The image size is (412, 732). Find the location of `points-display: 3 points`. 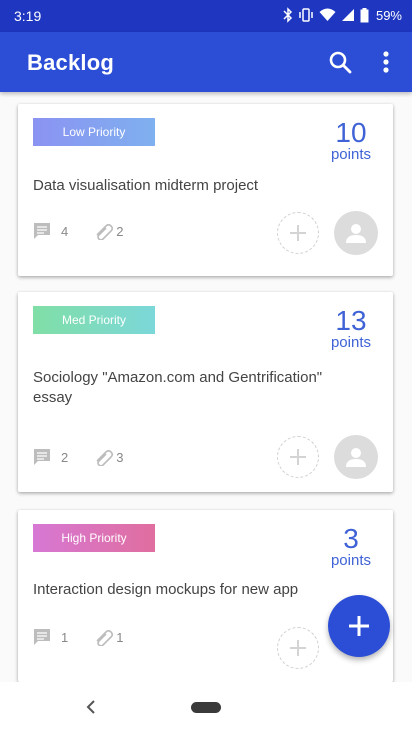

points-display: 3 points is located at coordinates (350, 546).